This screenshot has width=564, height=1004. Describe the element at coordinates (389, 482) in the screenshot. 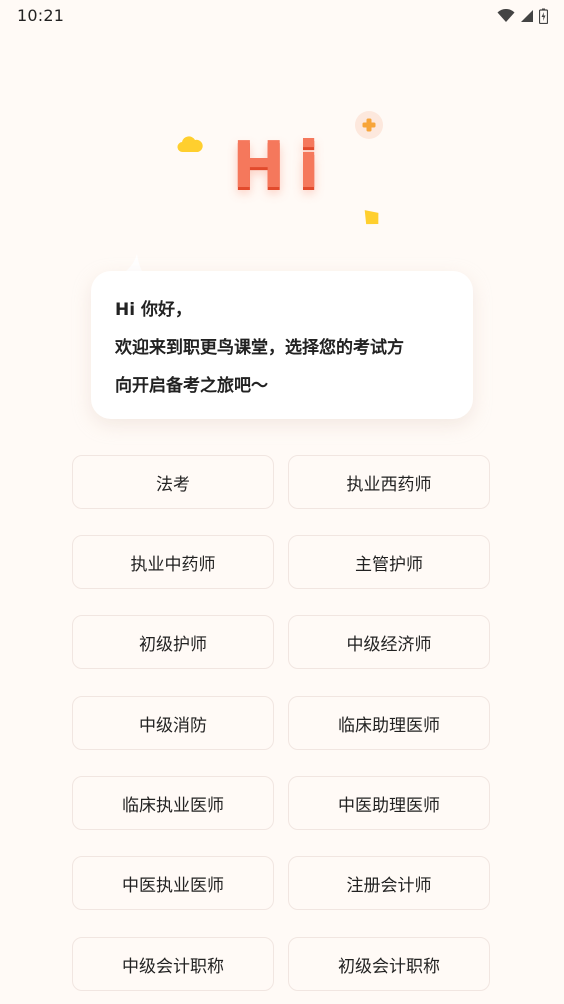

I see `exam-option-button: 执业西药师` at that location.